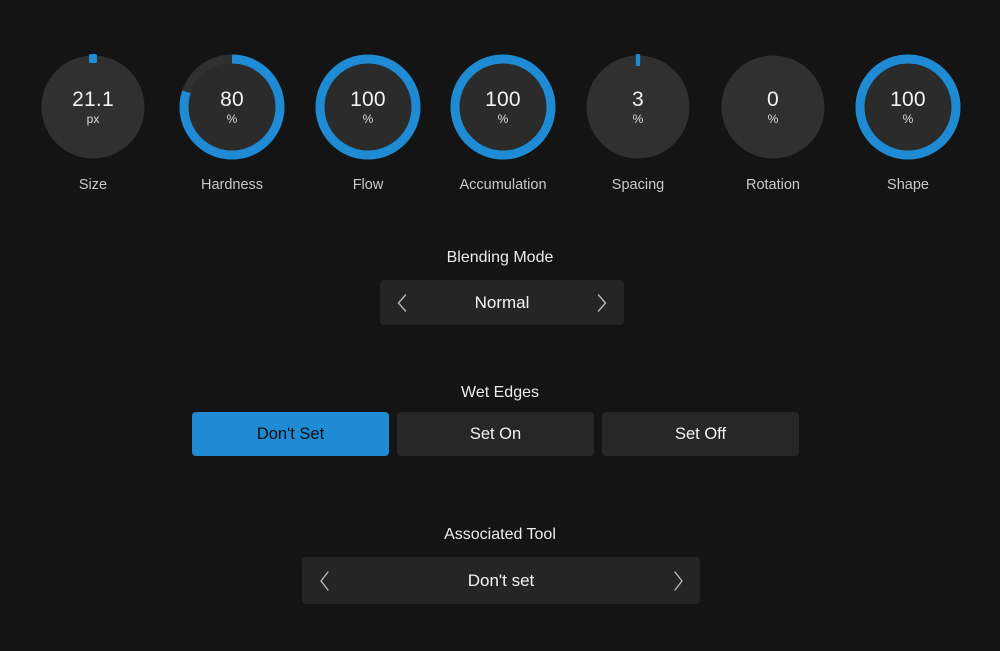  I want to click on knob-shape: 100% Shape, so click(908, 127).